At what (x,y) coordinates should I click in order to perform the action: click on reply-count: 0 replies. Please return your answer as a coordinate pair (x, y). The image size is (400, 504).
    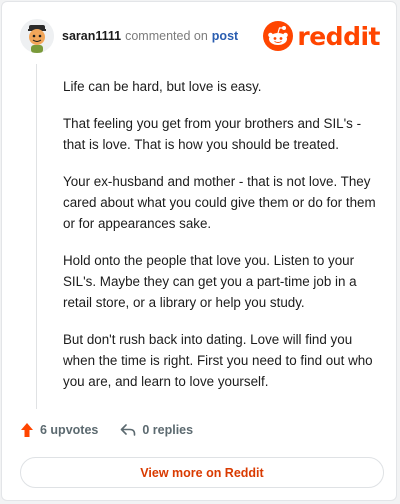
    Looking at the image, I should click on (168, 430).